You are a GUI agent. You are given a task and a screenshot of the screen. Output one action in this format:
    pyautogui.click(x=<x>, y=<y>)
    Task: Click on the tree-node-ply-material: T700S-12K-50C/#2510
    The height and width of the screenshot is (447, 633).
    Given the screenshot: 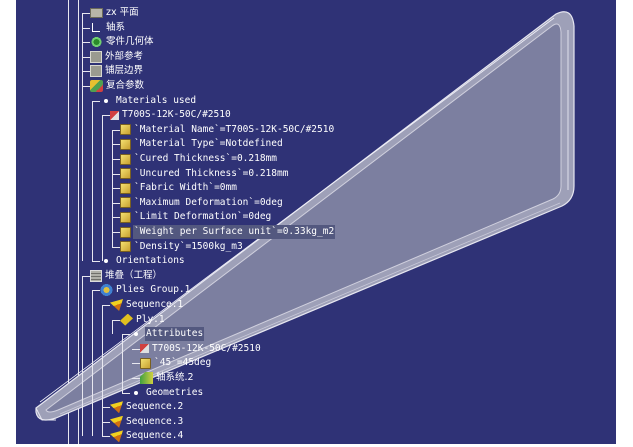 What is the action you would take?
    pyautogui.click(x=201, y=349)
    